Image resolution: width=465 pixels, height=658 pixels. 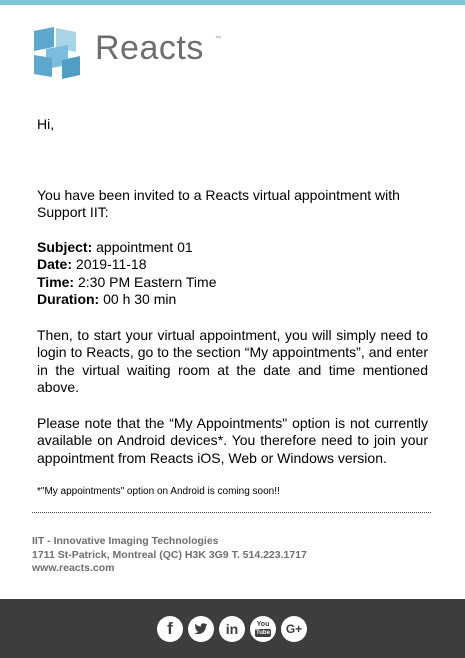 What do you see at coordinates (232, 300) in the screenshot?
I see `duration-row: Duration: 00 h 30 min` at bounding box center [232, 300].